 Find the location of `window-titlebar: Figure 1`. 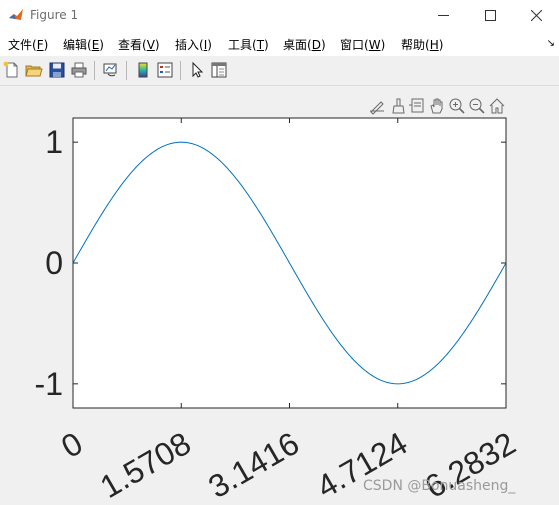

window-titlebar: Figure 1 is located at coordinates (279, 15).